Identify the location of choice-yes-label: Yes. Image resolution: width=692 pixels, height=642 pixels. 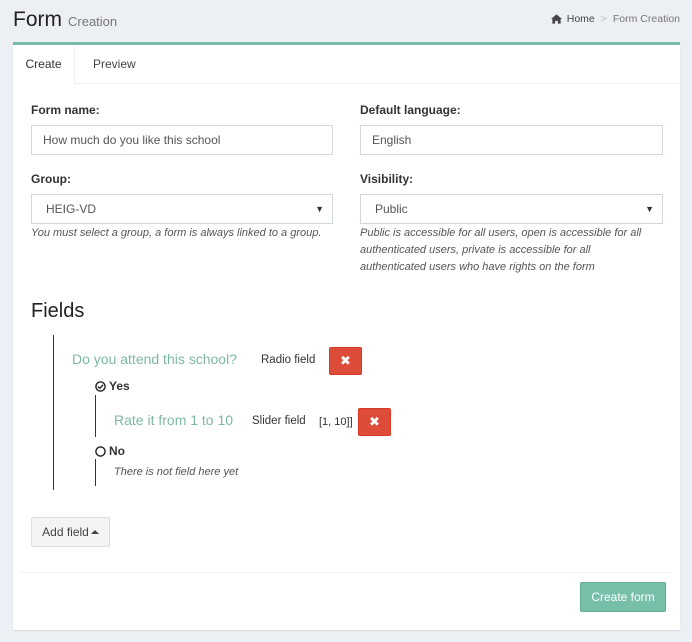
(119, 386).